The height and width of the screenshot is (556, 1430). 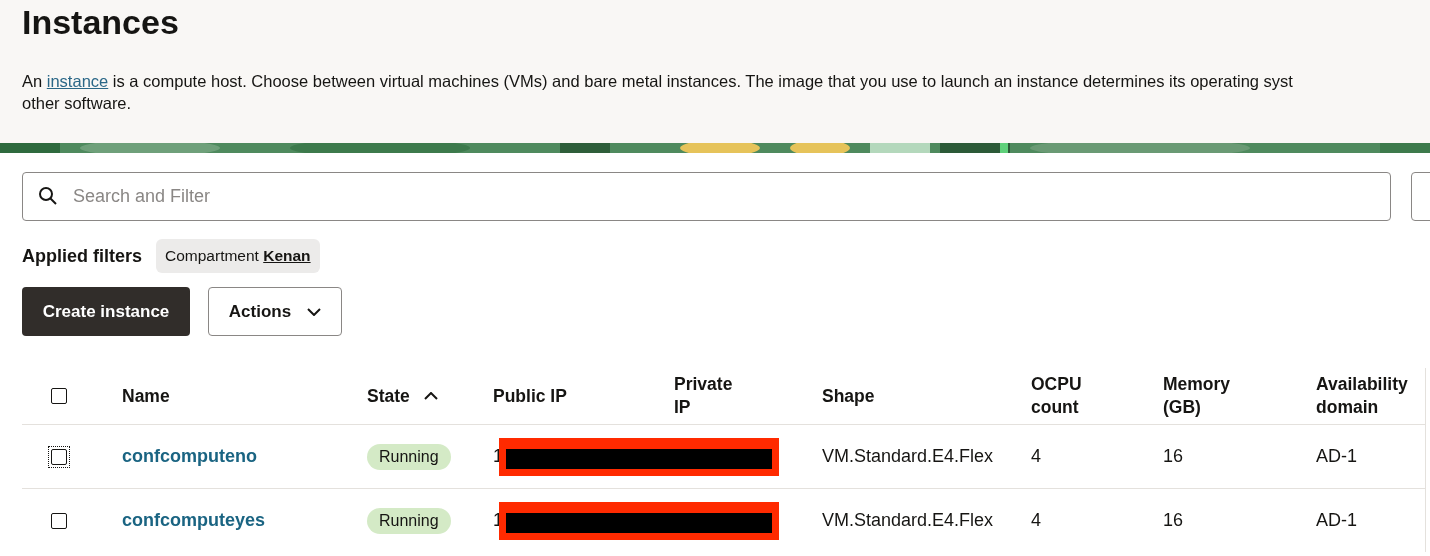 What do you see at coordinates (59, 396) in the screenshot?
I see `select-all-checkbox` at bounding box center [59, 396].